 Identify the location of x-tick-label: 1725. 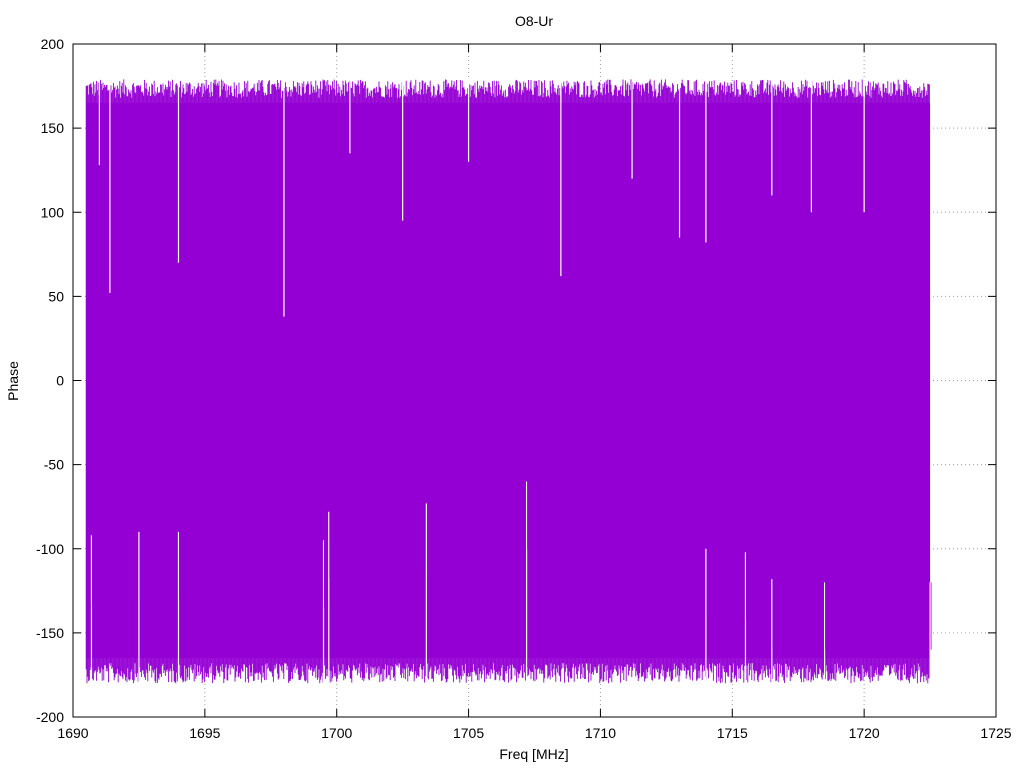
(995, 733).